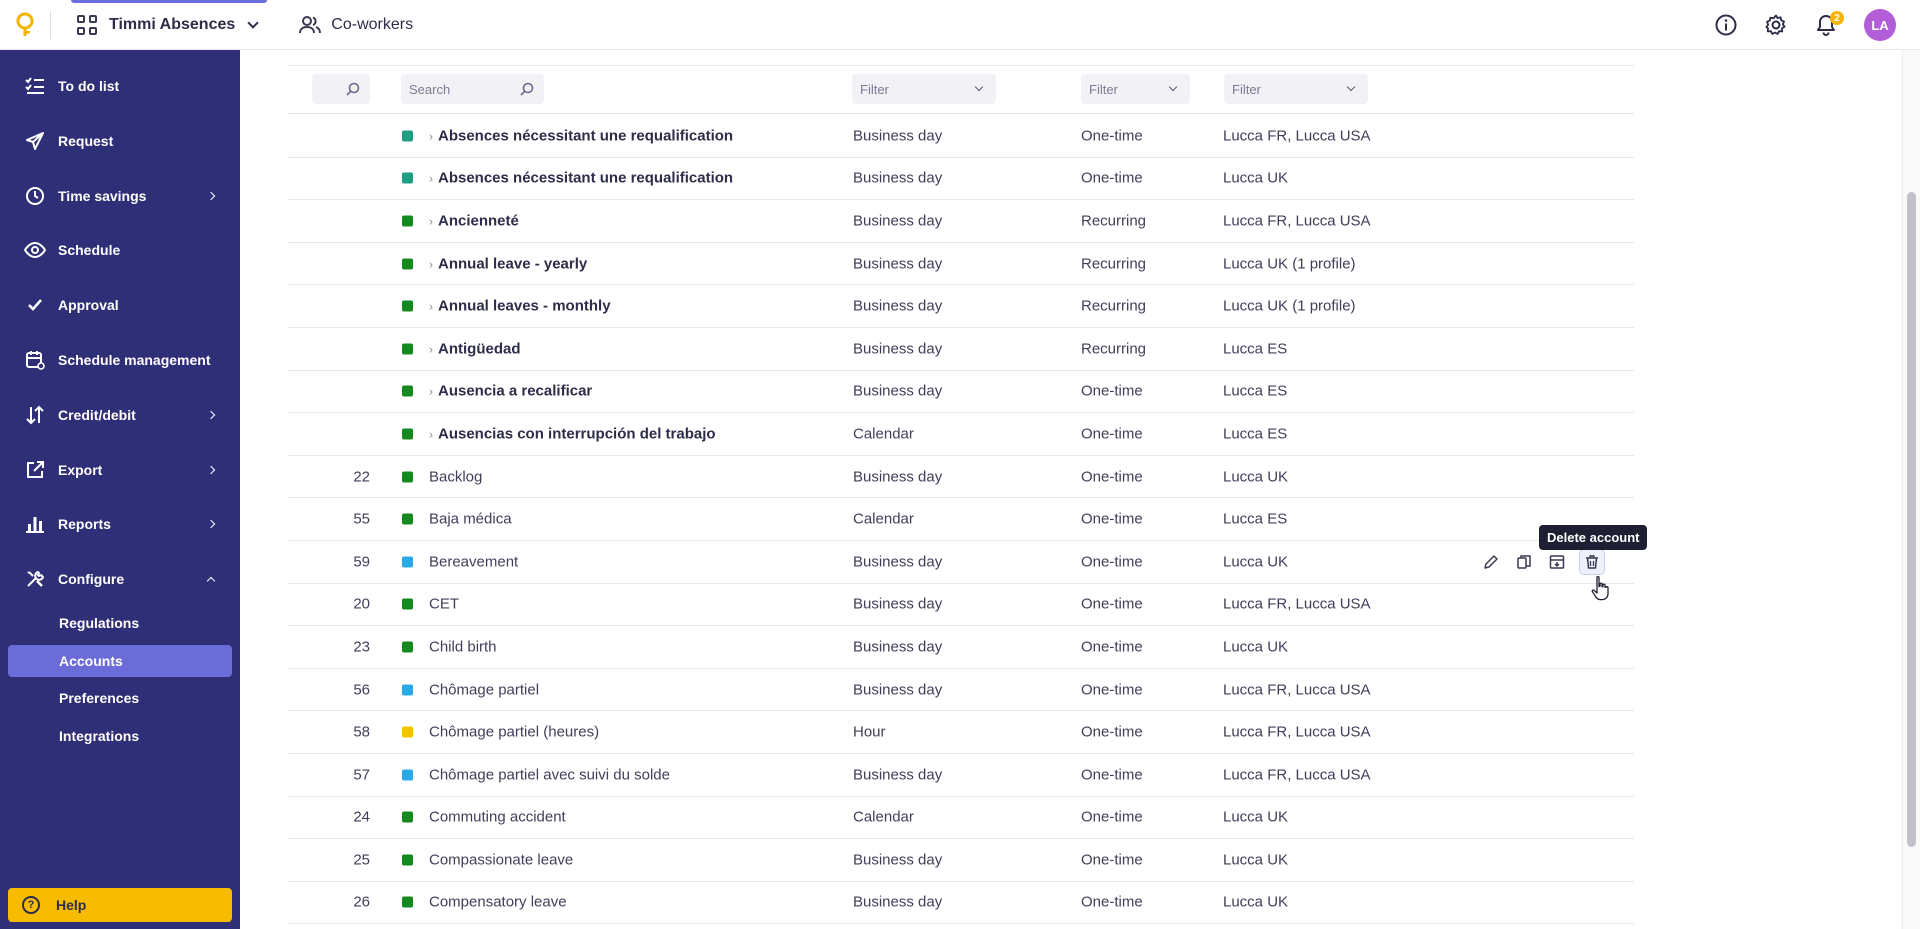  I want to click on bar-chart-icon, so click(35, 524).